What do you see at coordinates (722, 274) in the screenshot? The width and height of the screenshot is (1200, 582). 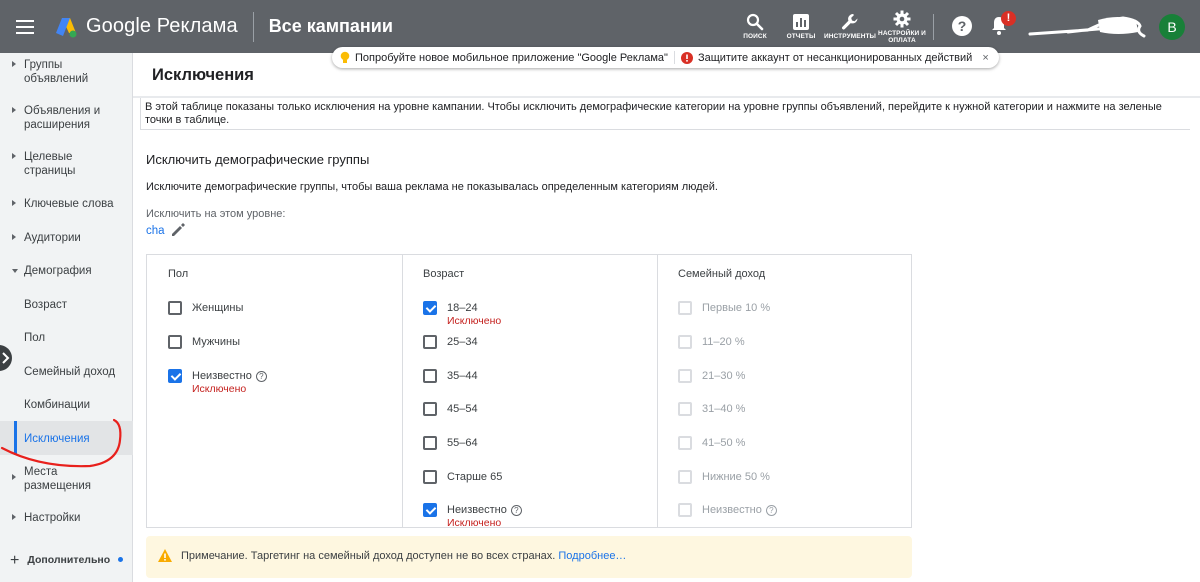 I see `column-header: Семейный доход` at bounding box center [722, 274].